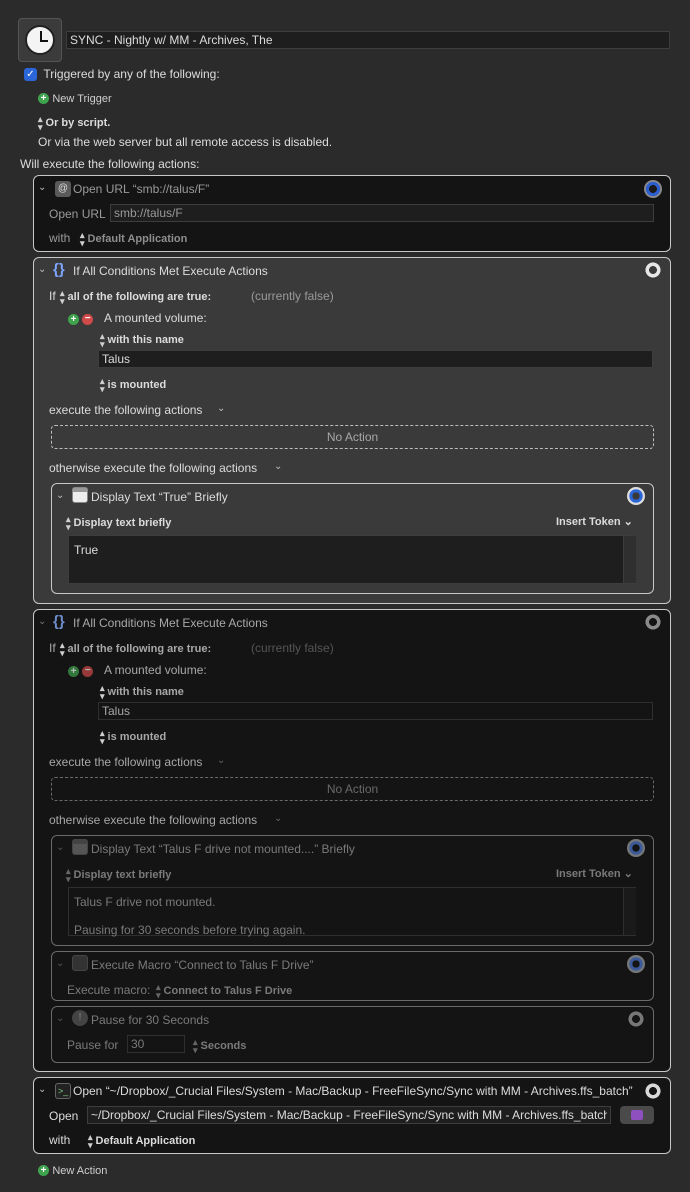 This screenshot has width=690, height=1192. What do you see at coordinates (352, 559) in the screenshot?
I see `display-text-area: True` at bounding box center [352, 559].